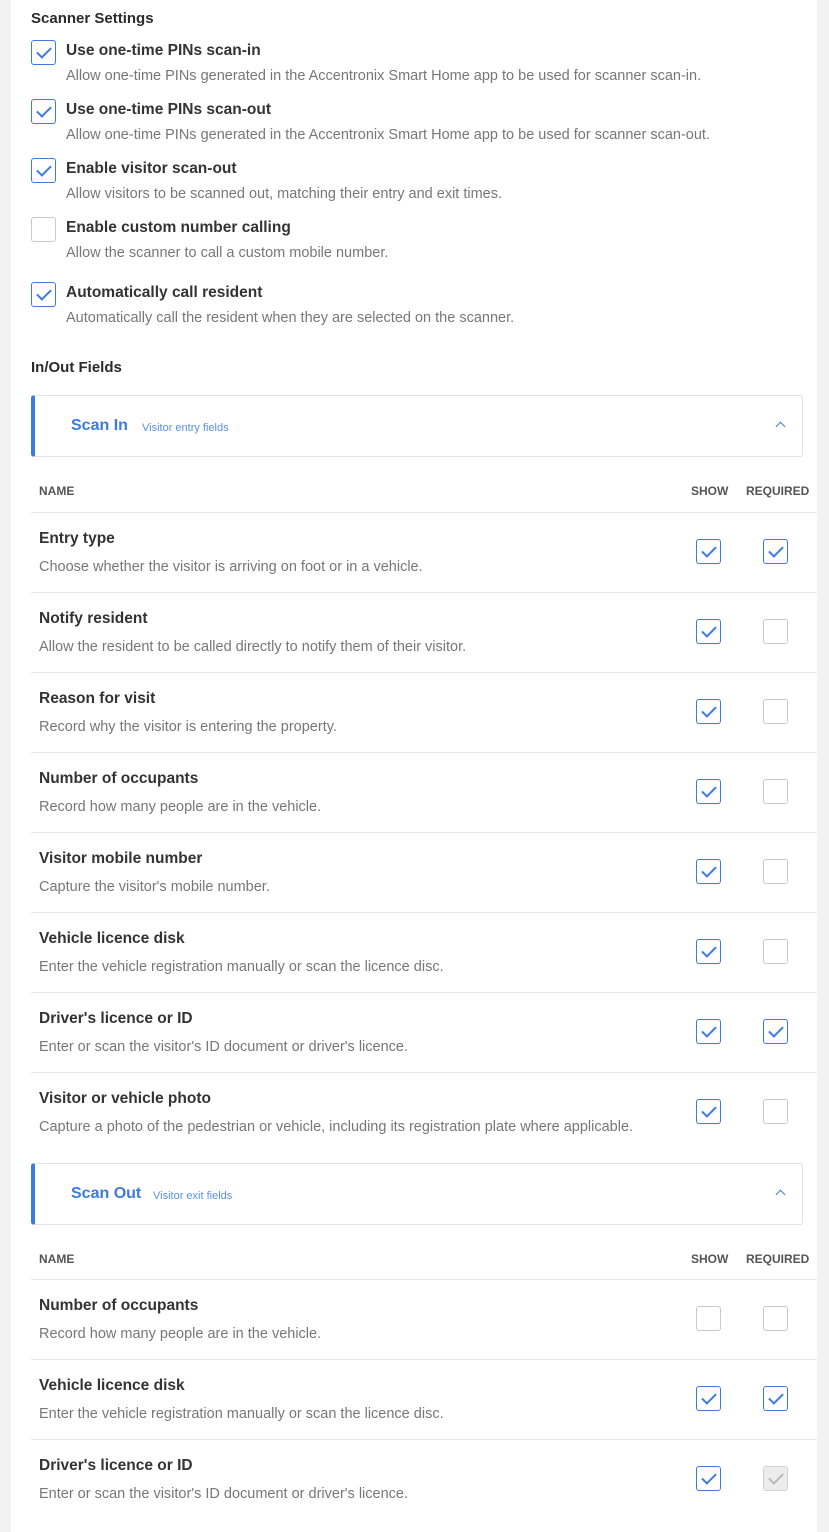 The width and height of the screenshot is (829, 1532). What do you see at coordinates (43, 170) in the screenshot?
I see `visitor-scan-out-checkbox` at bounding box center [43, 170].